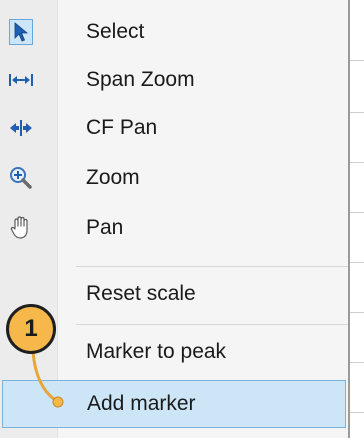  I want to click on menu-item-label: Select, so click(115, 31).